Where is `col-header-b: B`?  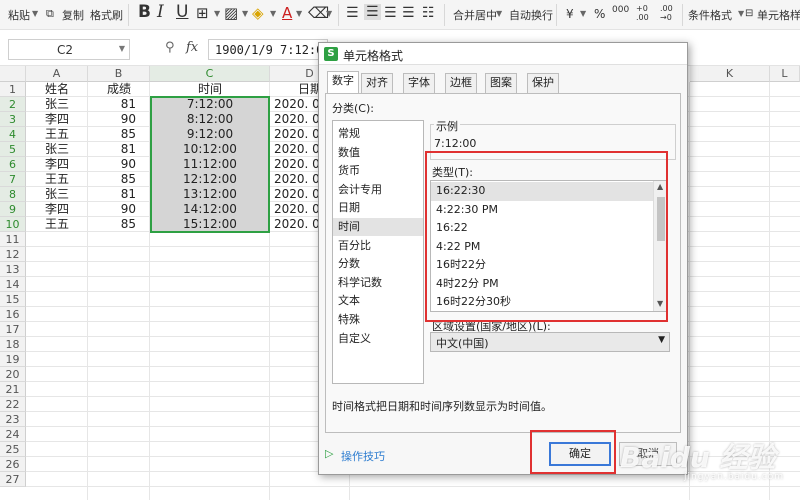 col-header-b: B is located at coordinates (119, 74).